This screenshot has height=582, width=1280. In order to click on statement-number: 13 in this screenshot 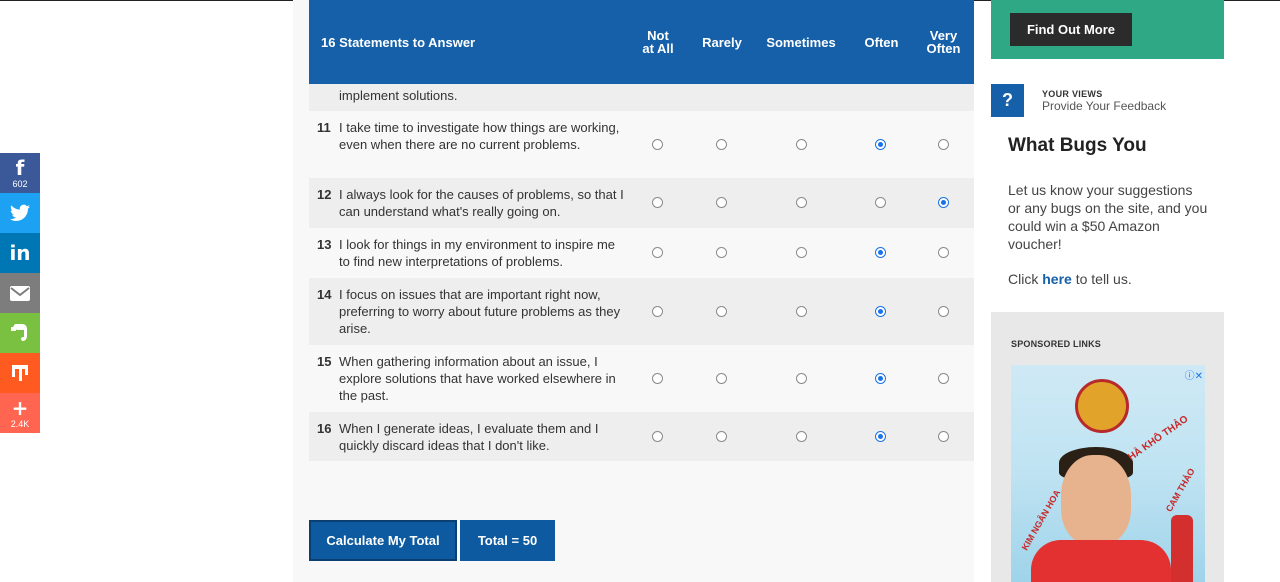, I will do `click(324, 244)`.